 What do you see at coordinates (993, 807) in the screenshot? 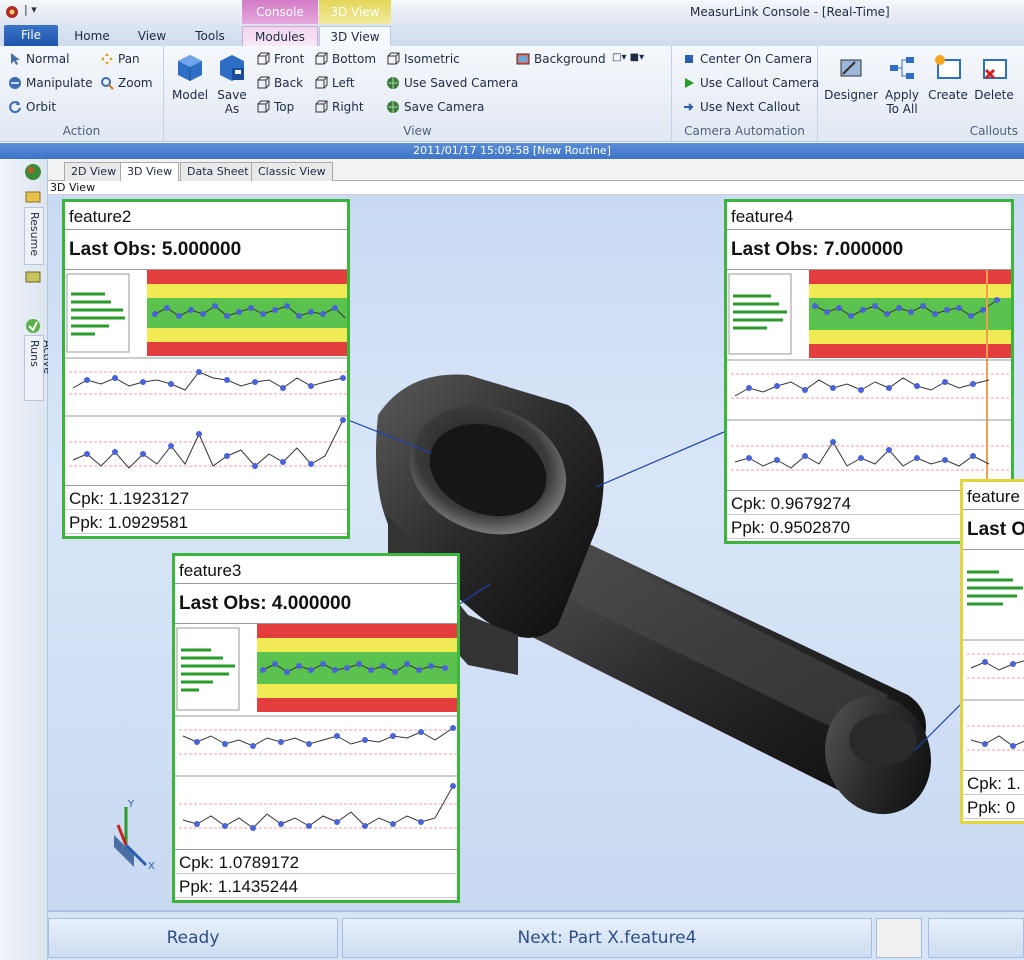
I see `callout-ppk: Ppk: 0` at bounding box center [993, 807].